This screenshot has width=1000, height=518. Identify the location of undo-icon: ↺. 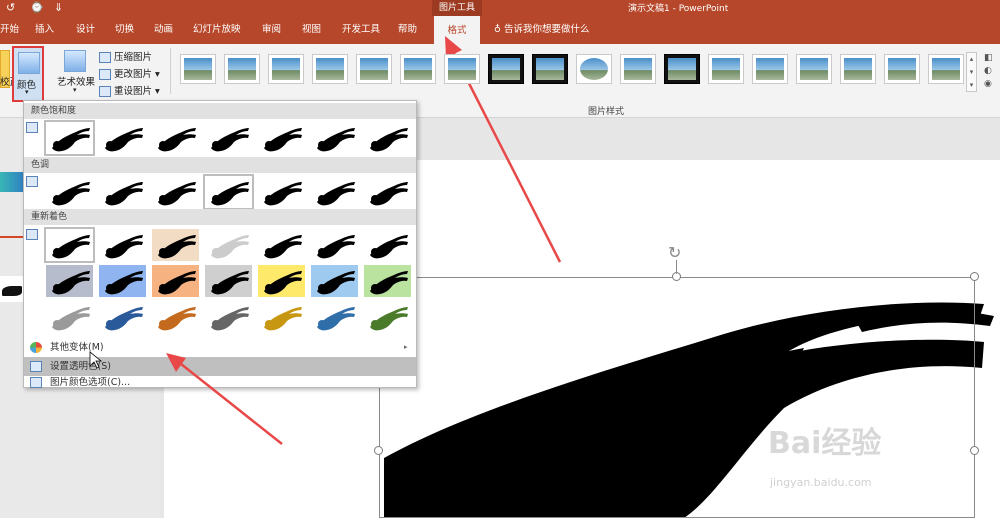
(10, 7).